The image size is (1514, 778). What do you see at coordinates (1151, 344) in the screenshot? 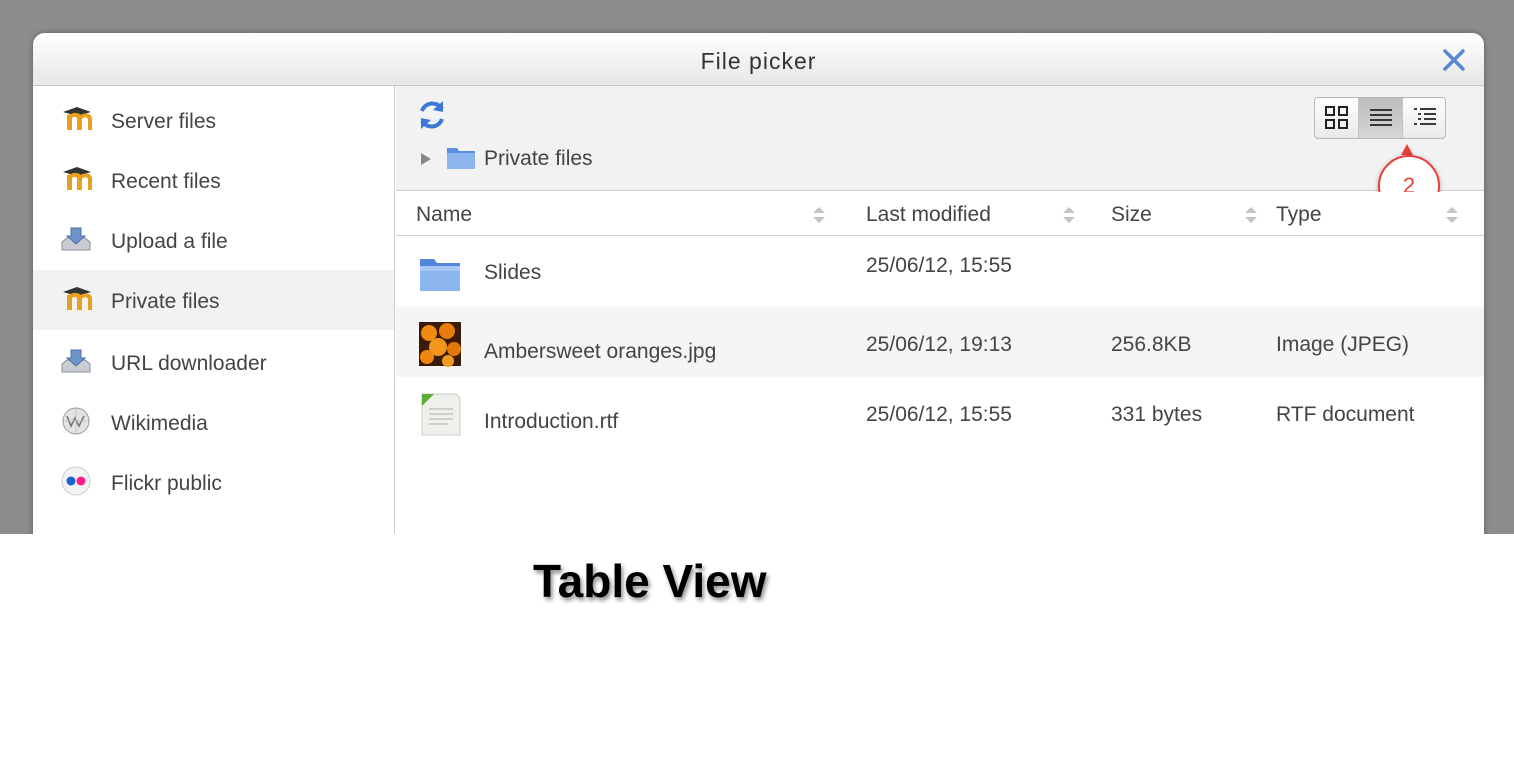
I see `file-size: 256.8KB` at bounding box center [1151, 344].